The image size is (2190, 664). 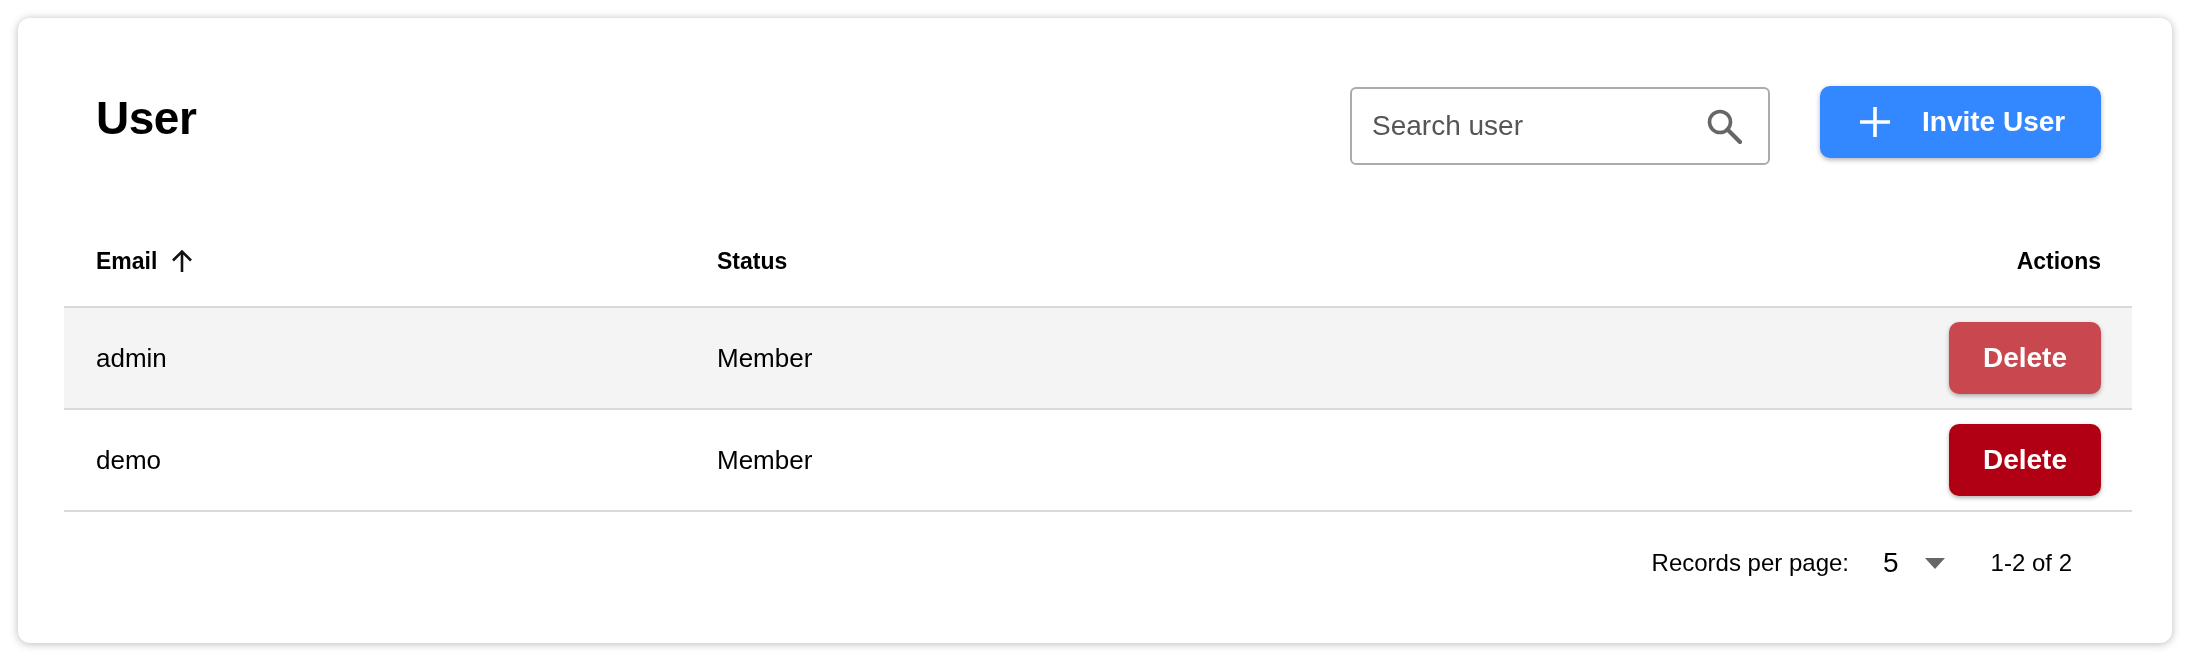 What do you see at coordinates (1914, 563) in the screenshot?
I see `records-per-page-select: 5` at bounding box center [1914, 563].